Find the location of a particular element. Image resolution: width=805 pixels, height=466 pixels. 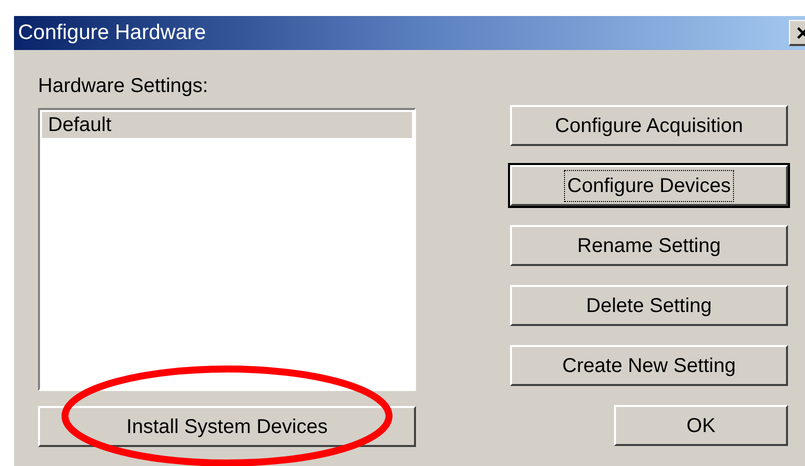

list-item: Default is located at coordinates (227, 125).